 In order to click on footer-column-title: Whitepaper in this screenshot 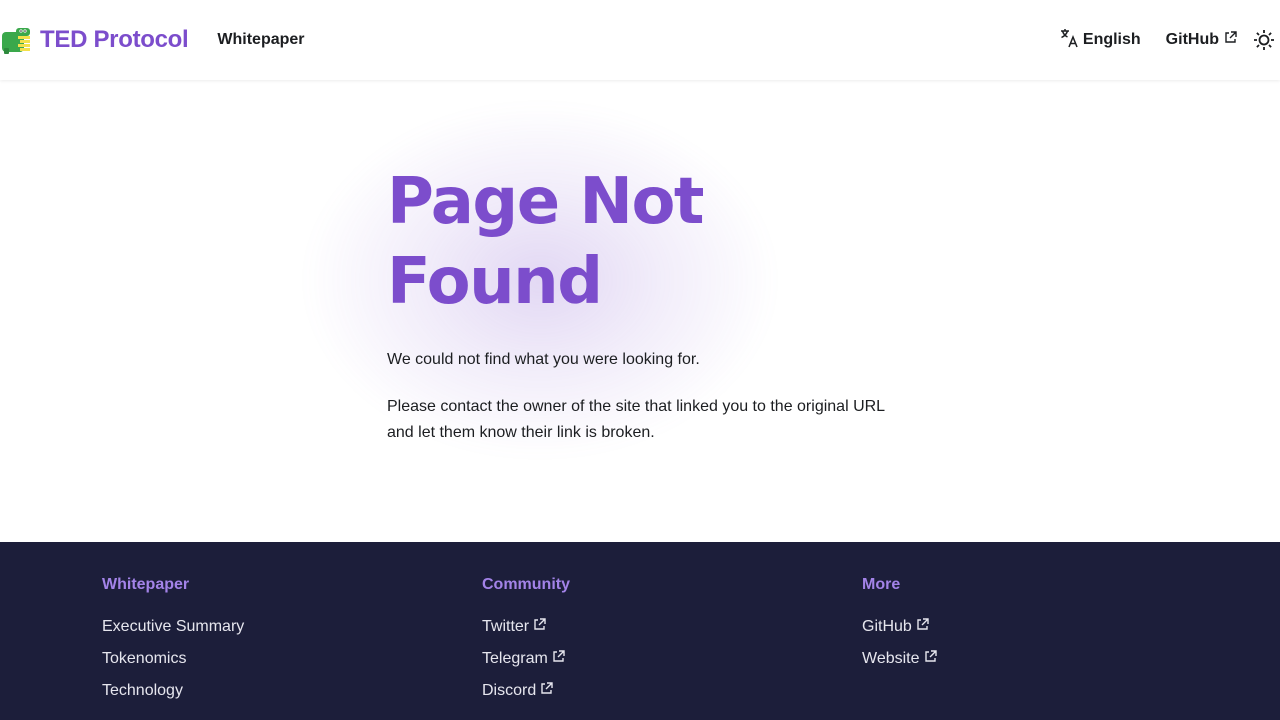, I will do `click(146, 584)`.